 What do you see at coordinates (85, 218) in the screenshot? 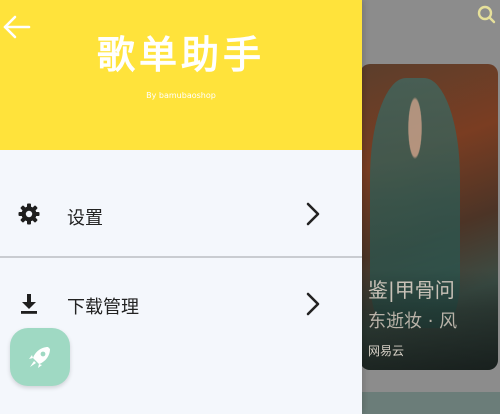
I see `menu-item-settings-label: 设置` at bounding box center [85, 218].